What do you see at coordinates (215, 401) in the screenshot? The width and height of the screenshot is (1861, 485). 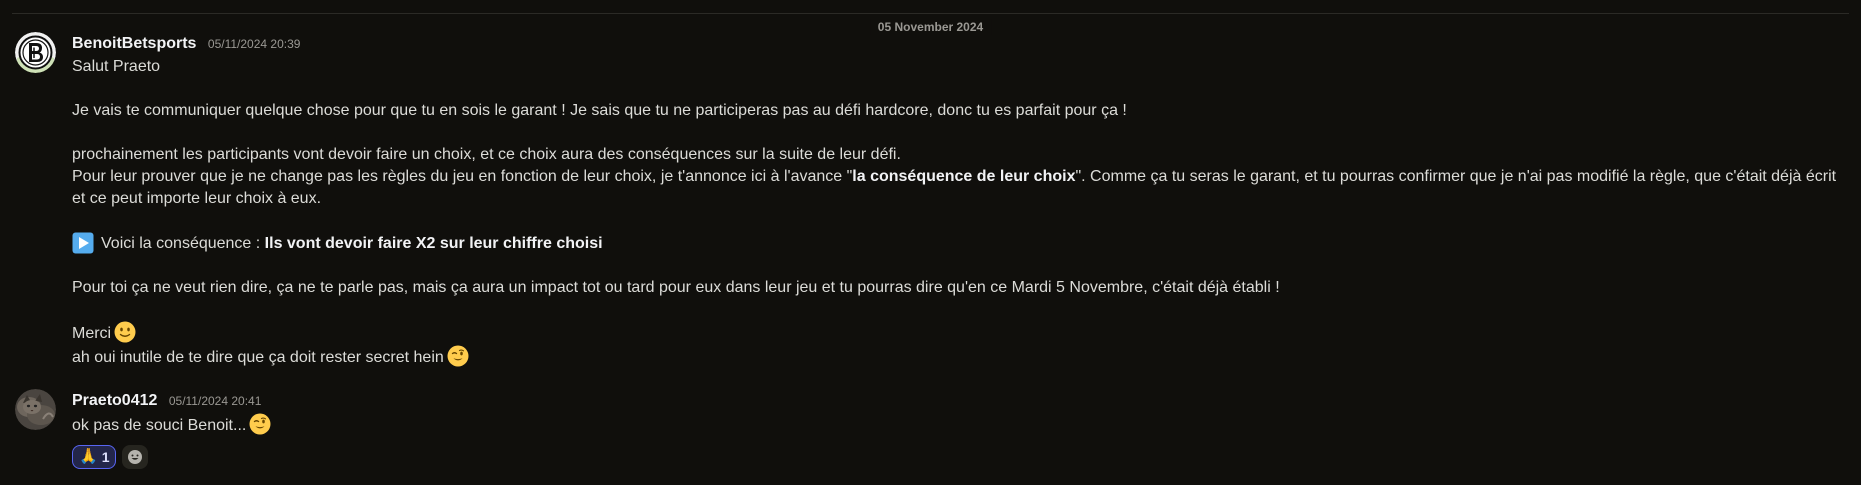 I see `timestamp: 05/11/2024 20:41` at bounding box center [215, 401].